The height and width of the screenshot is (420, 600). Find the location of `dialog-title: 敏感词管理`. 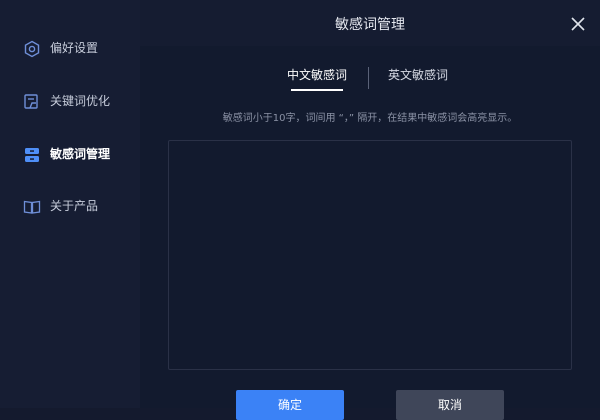

dialog-title: 敏感词管理 is located at coordinates (370, 25).